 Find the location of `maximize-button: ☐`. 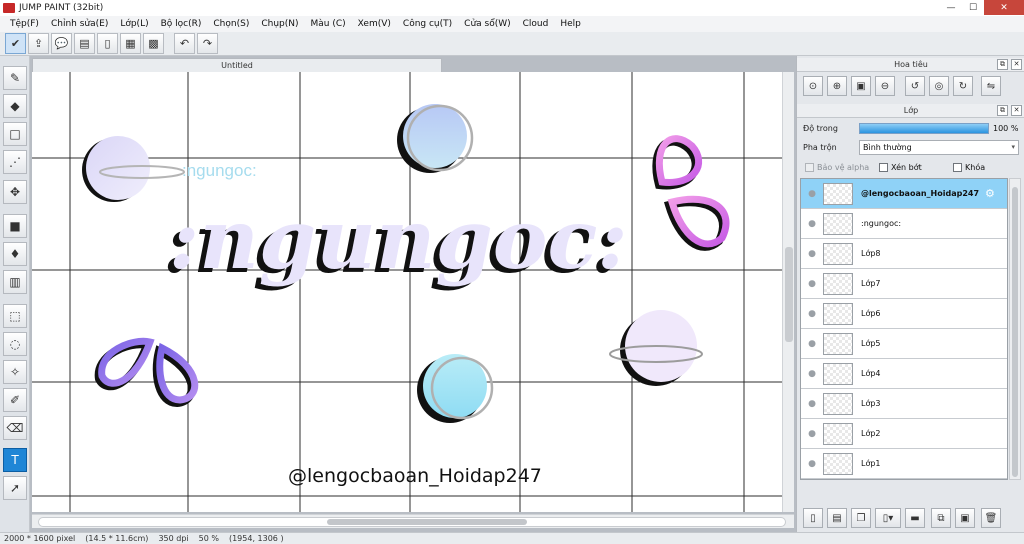

maximize-button: ☐ is located at coordinates (973, 7).